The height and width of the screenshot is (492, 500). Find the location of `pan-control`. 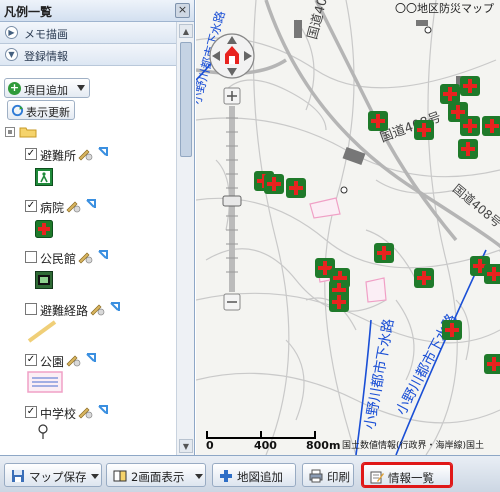

pan-control is located at coordinates (232, 56).